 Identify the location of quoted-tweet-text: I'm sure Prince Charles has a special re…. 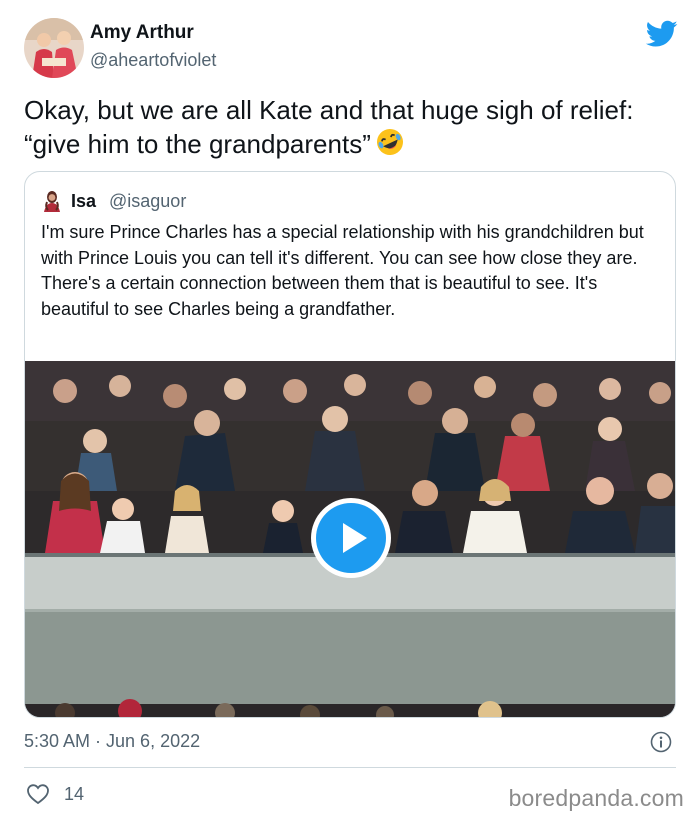
(342, 270).